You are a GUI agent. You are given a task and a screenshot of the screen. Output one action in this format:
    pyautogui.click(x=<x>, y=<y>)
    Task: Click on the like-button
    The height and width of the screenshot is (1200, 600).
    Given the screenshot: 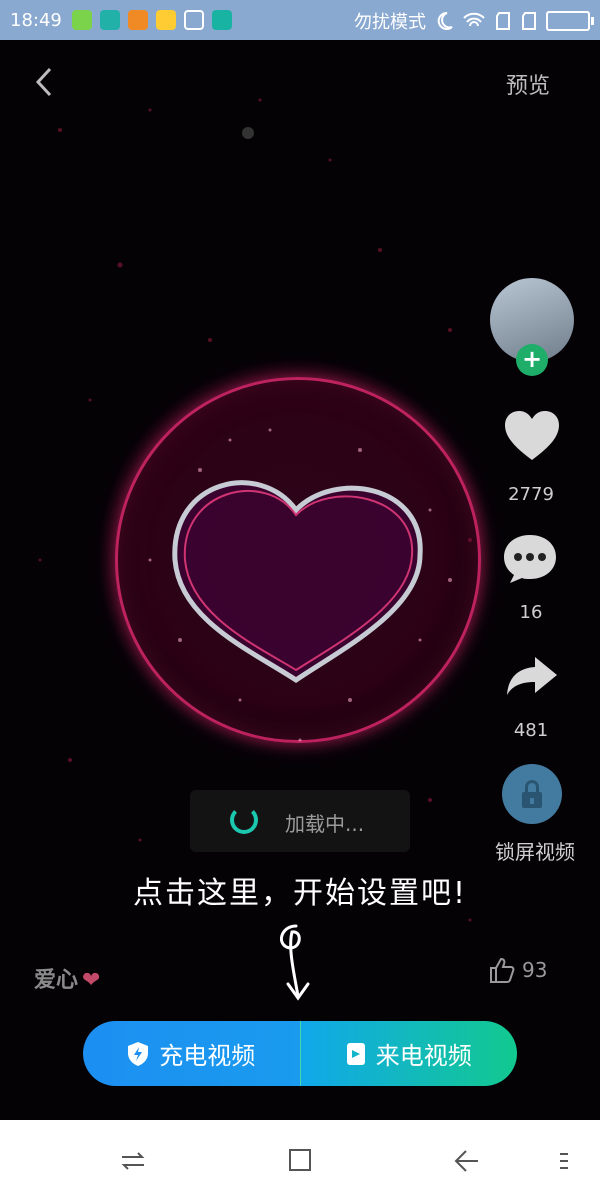 What is the action you would take?
    pyautogui.click(x=532, y=436)
    